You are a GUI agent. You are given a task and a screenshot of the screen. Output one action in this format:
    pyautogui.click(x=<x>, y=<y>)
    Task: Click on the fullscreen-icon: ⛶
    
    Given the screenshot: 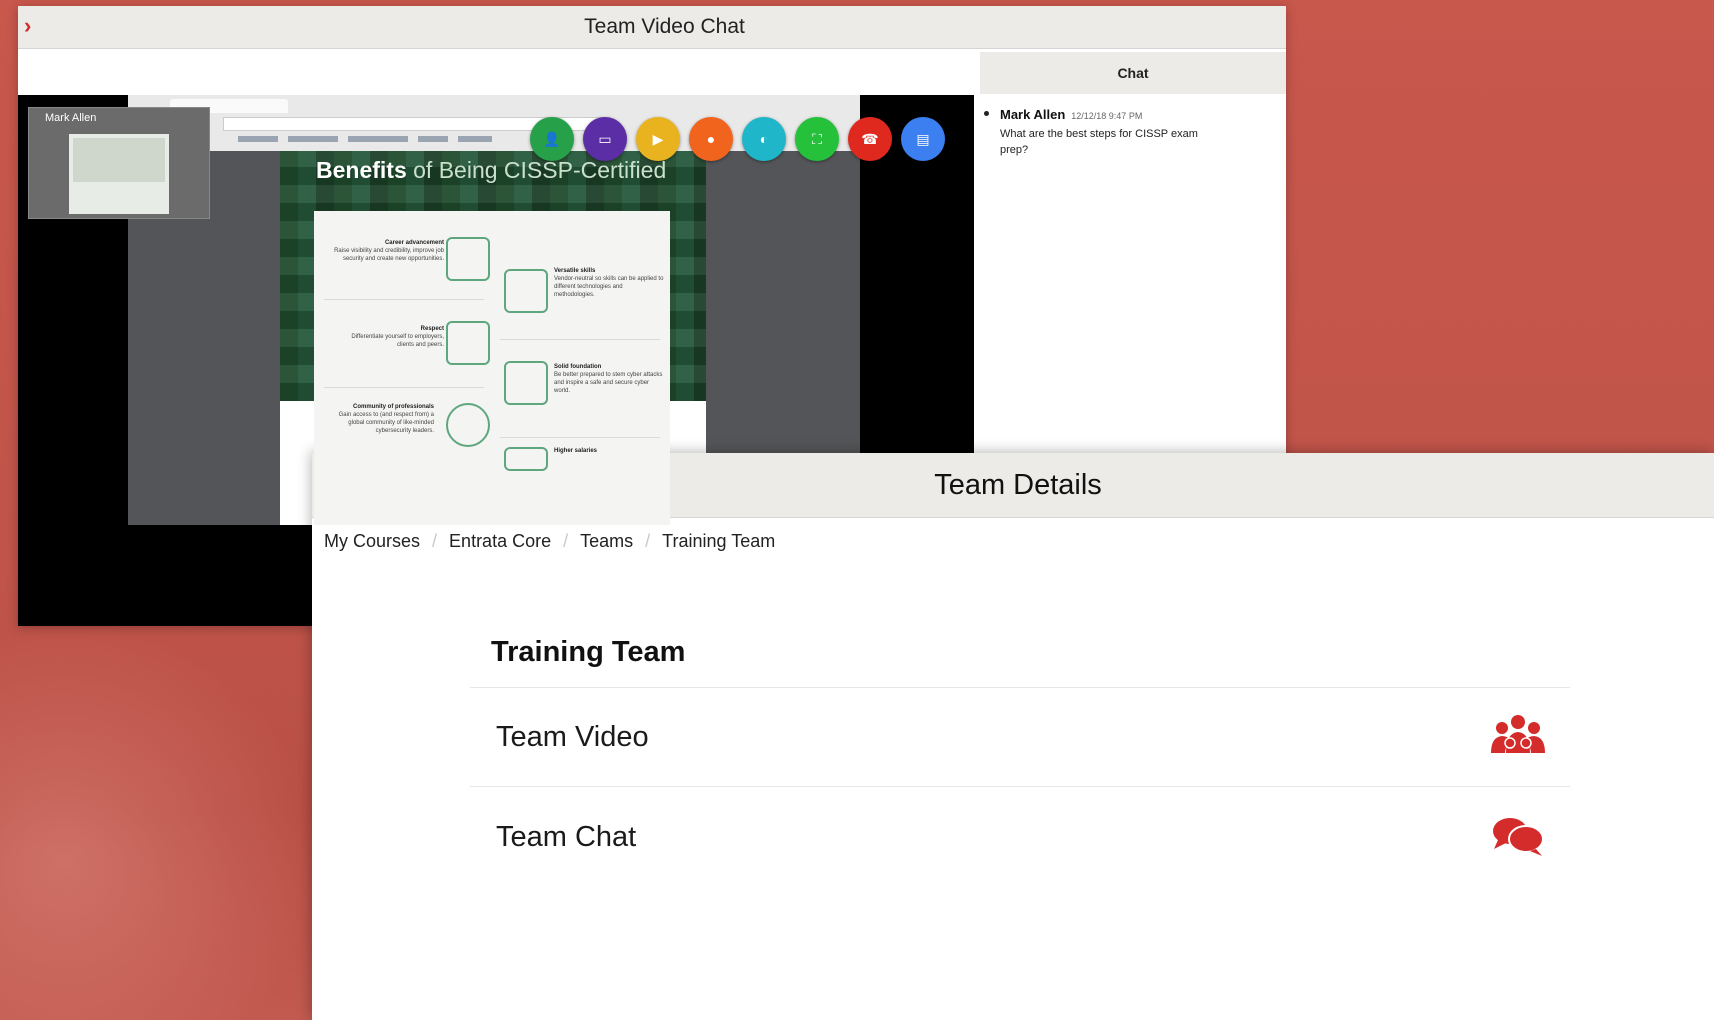 What is the action you would take?
    pyautogui.click(x=817, y=138)
    